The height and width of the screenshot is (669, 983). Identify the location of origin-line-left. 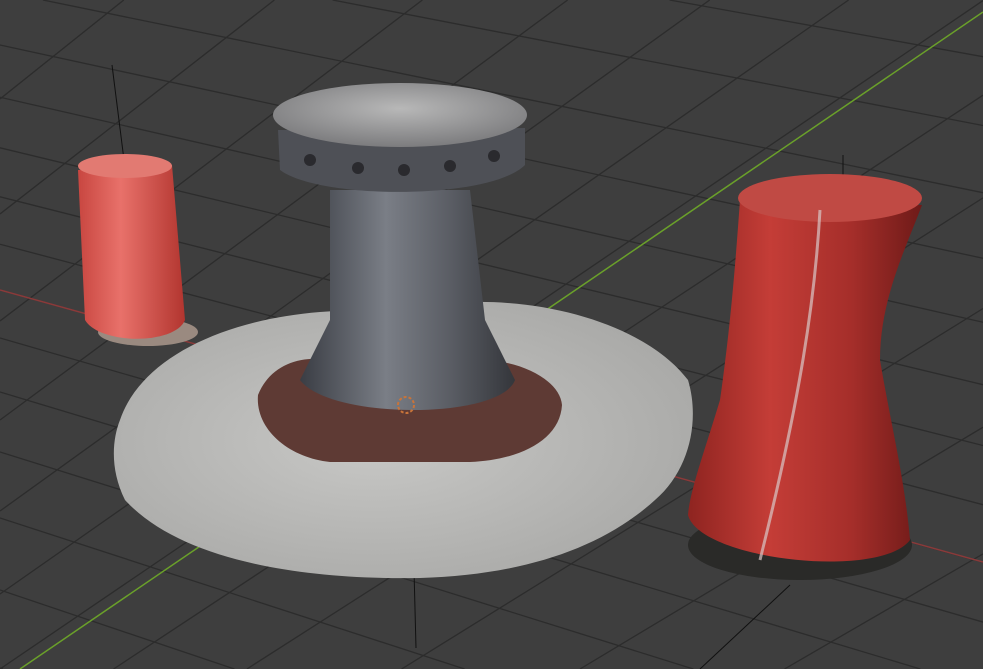
(118, 112).